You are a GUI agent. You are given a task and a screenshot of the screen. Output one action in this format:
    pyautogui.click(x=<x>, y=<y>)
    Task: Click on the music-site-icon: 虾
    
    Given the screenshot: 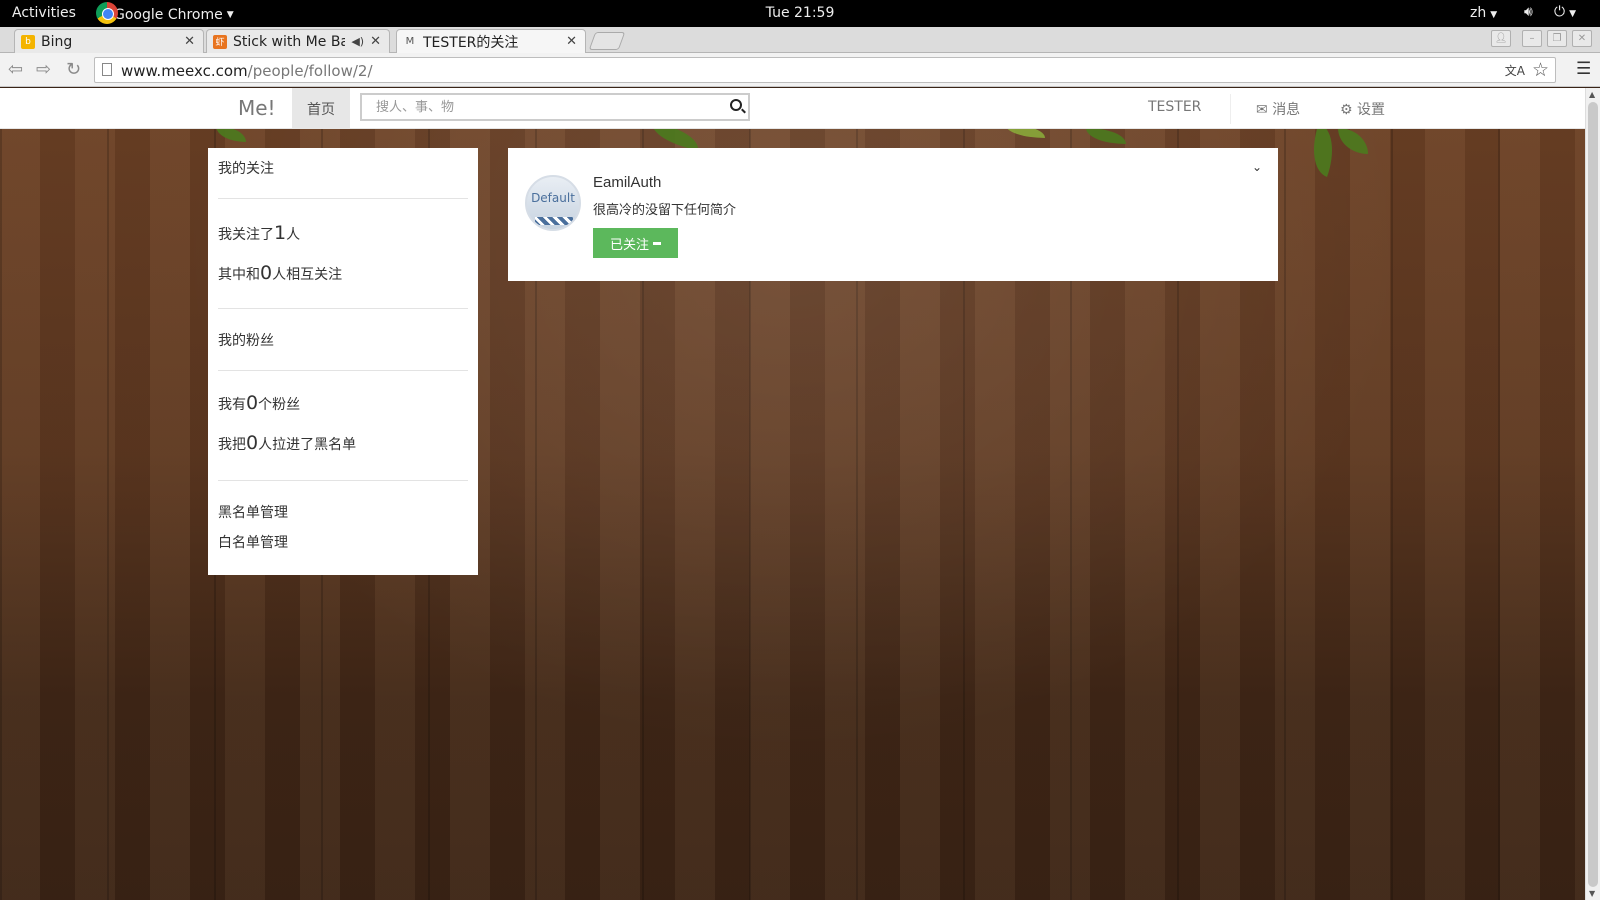 What is the action you would take?
    pyautogui.click(x=220, y=41)
    